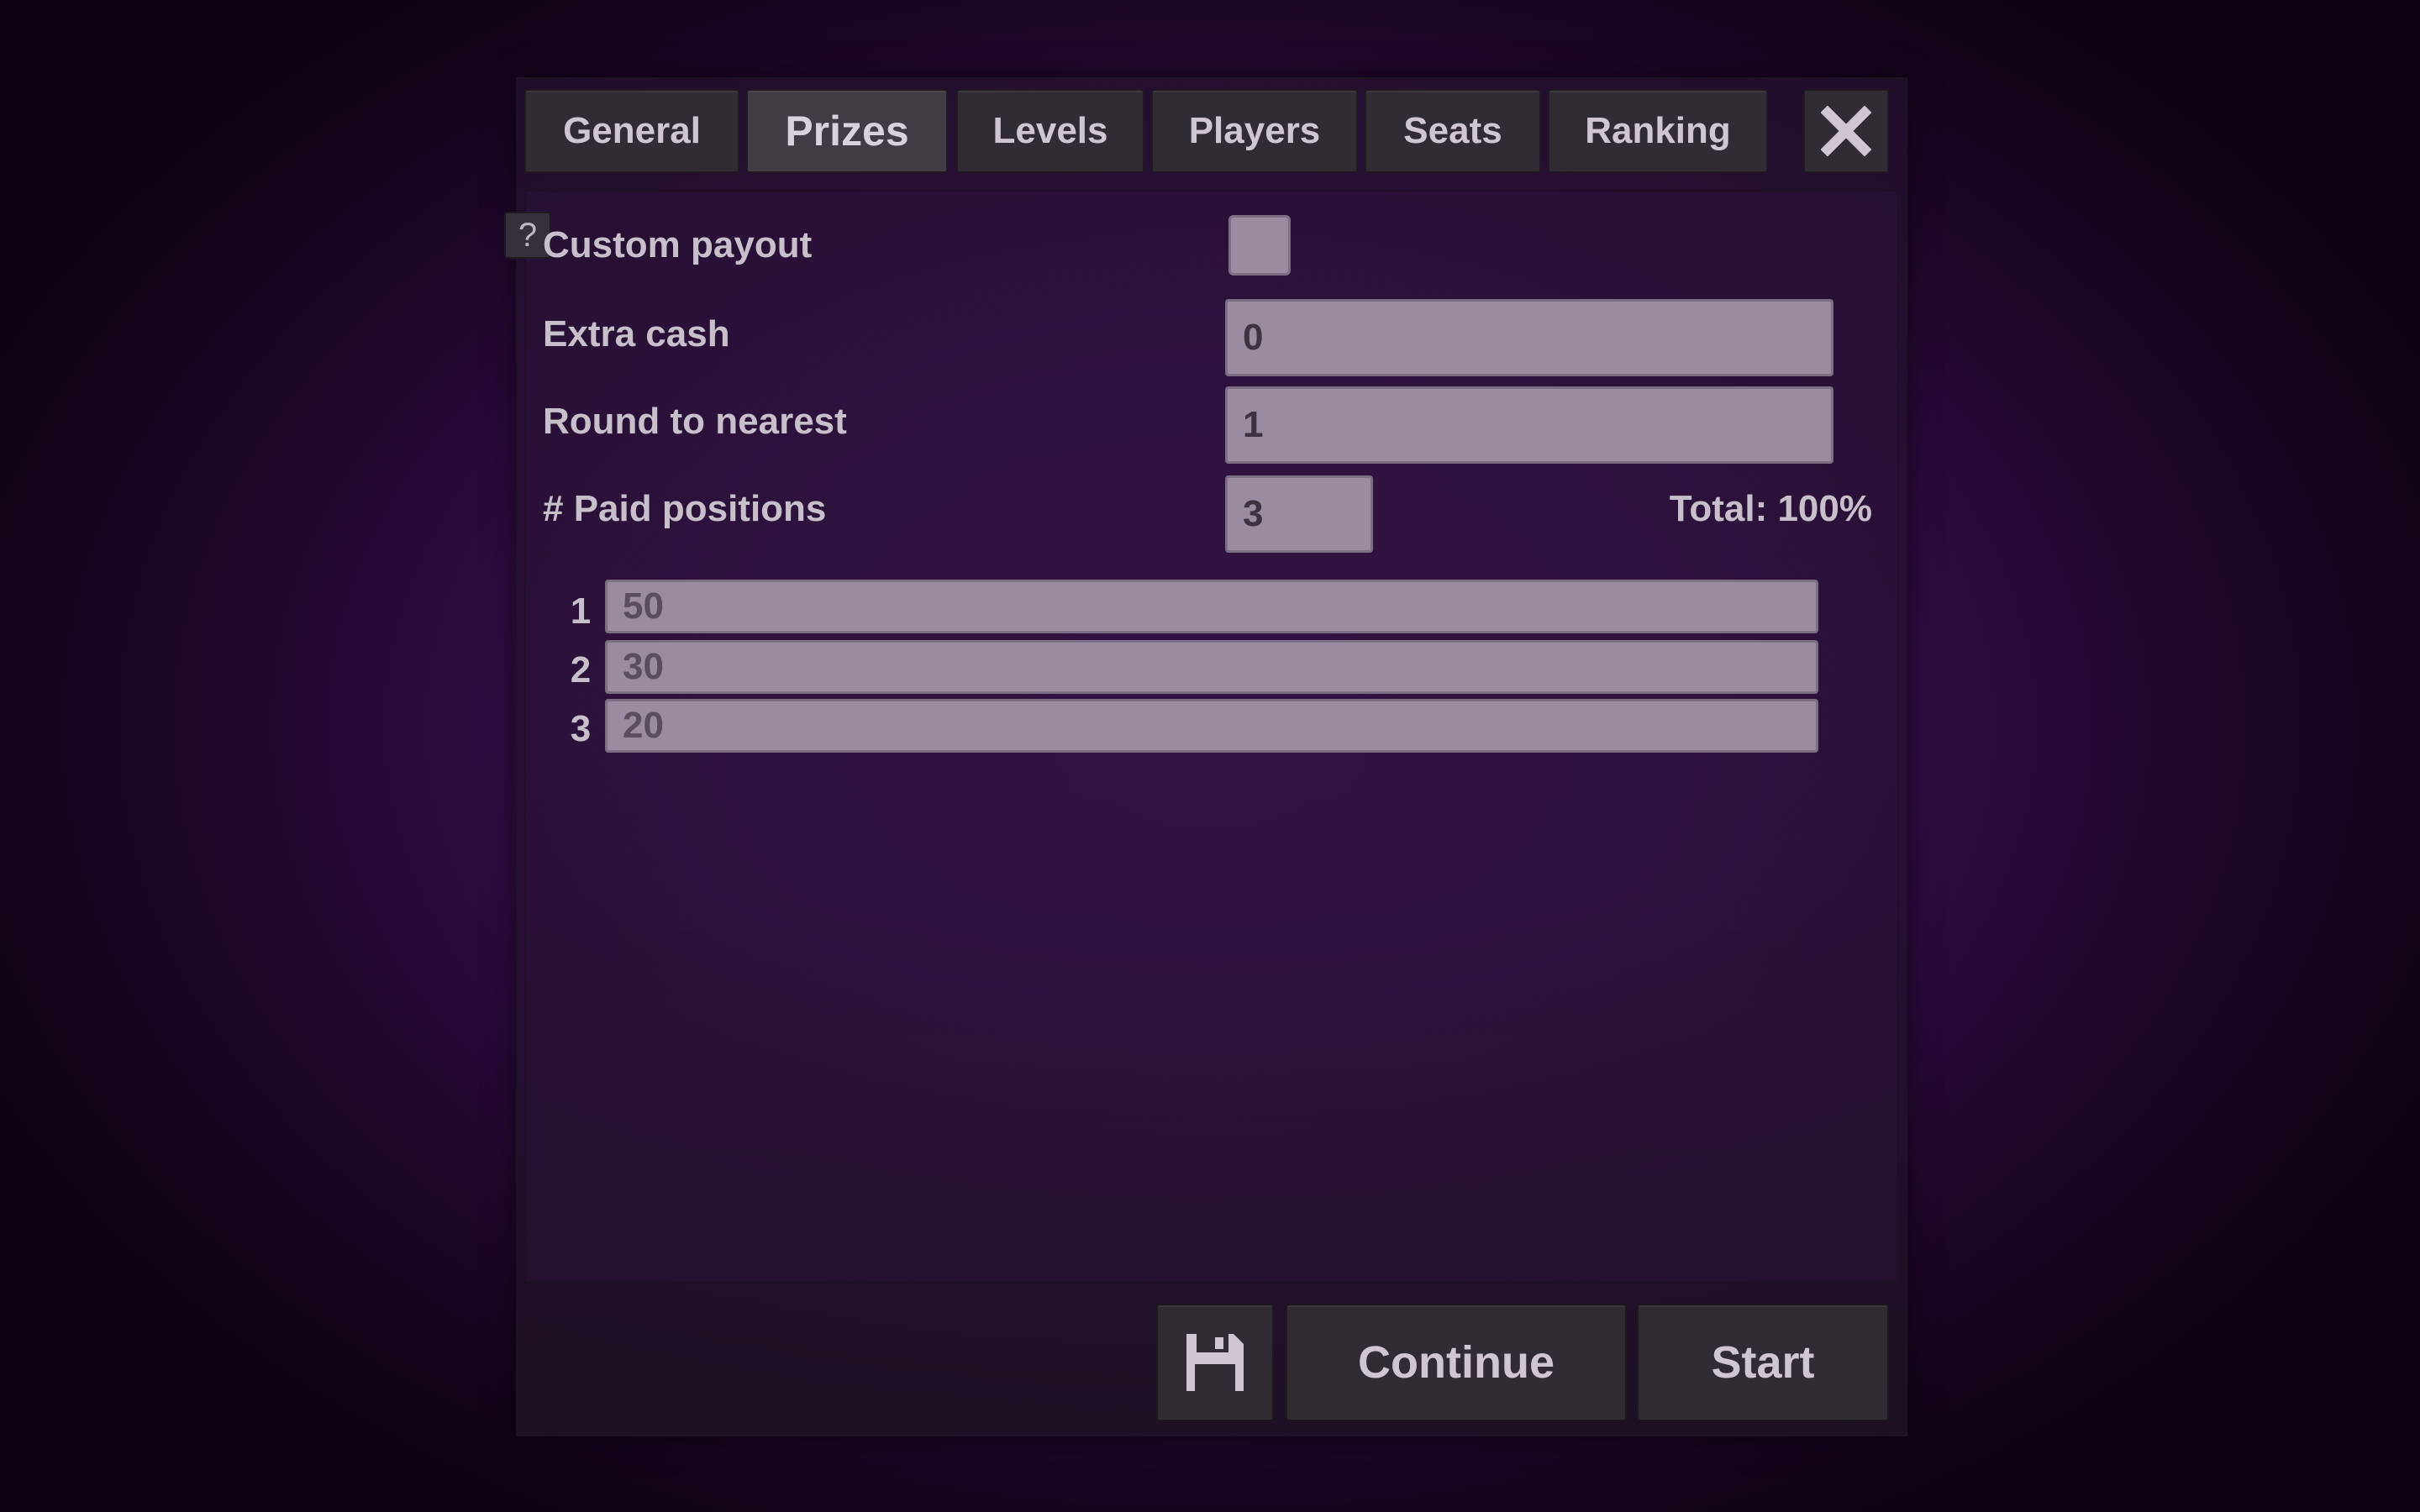  I want to click on prize-position-label: 2, so click(581, 669).